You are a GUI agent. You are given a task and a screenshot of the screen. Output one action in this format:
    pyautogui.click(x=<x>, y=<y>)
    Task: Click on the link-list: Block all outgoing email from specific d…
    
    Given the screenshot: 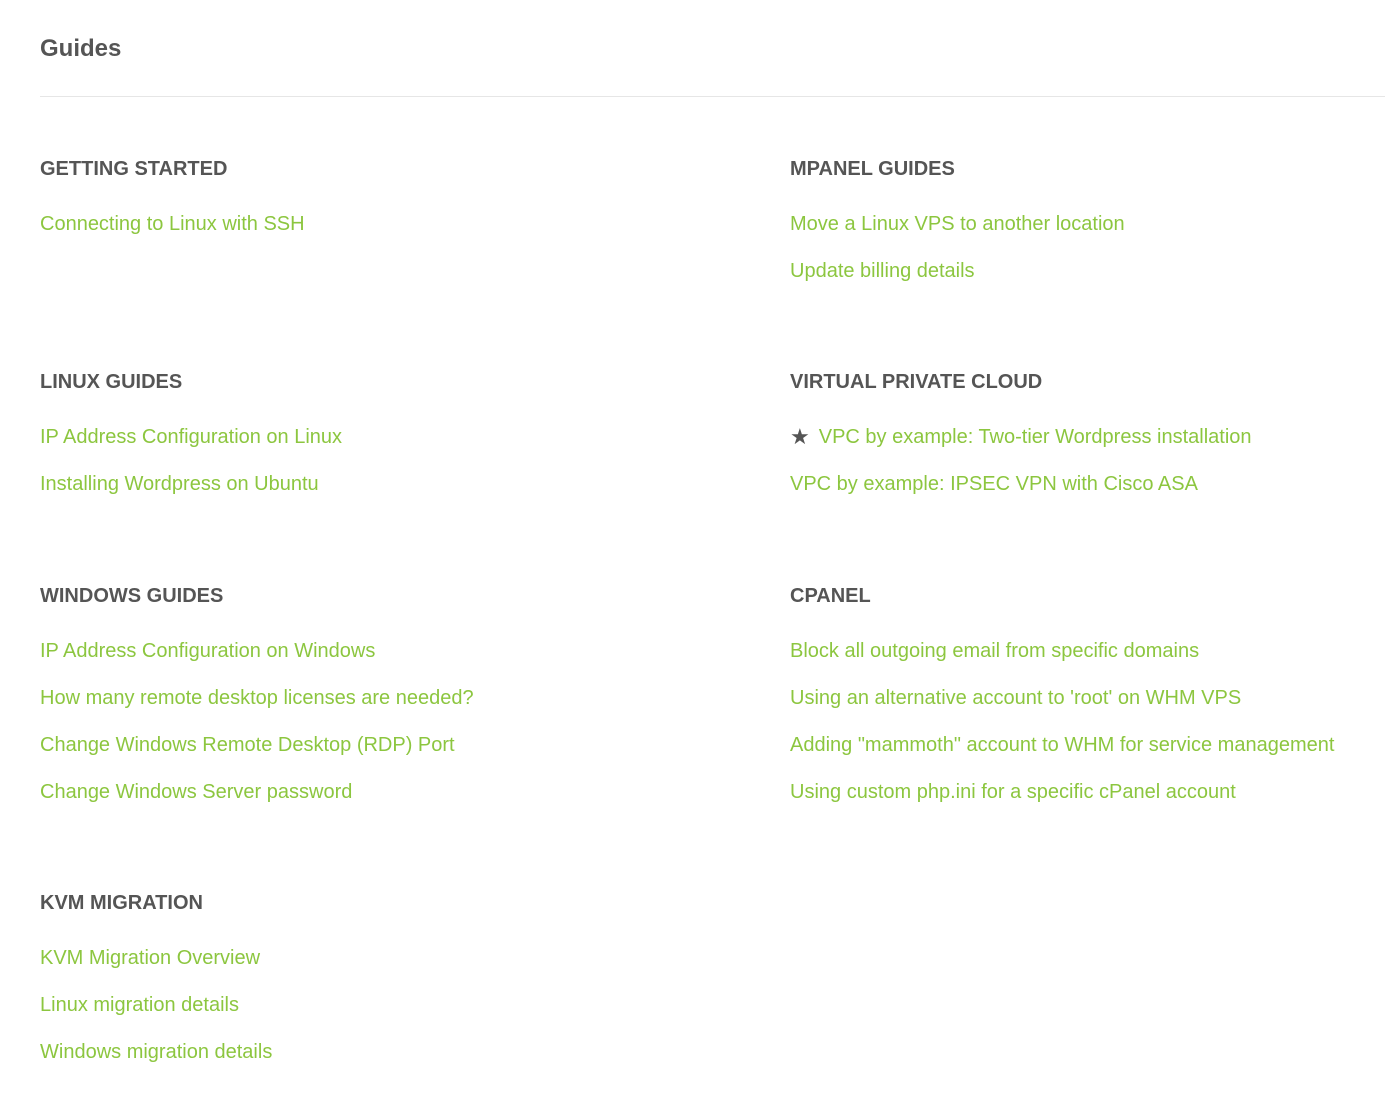 What is the action you would take?
    pyautogui.click(x=1087, y=733)
    